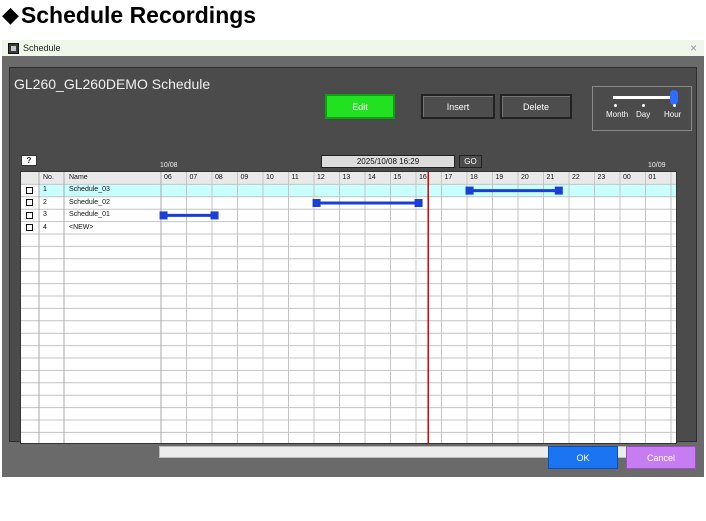  I want to click on hour-header: 23, so click(601, 177).